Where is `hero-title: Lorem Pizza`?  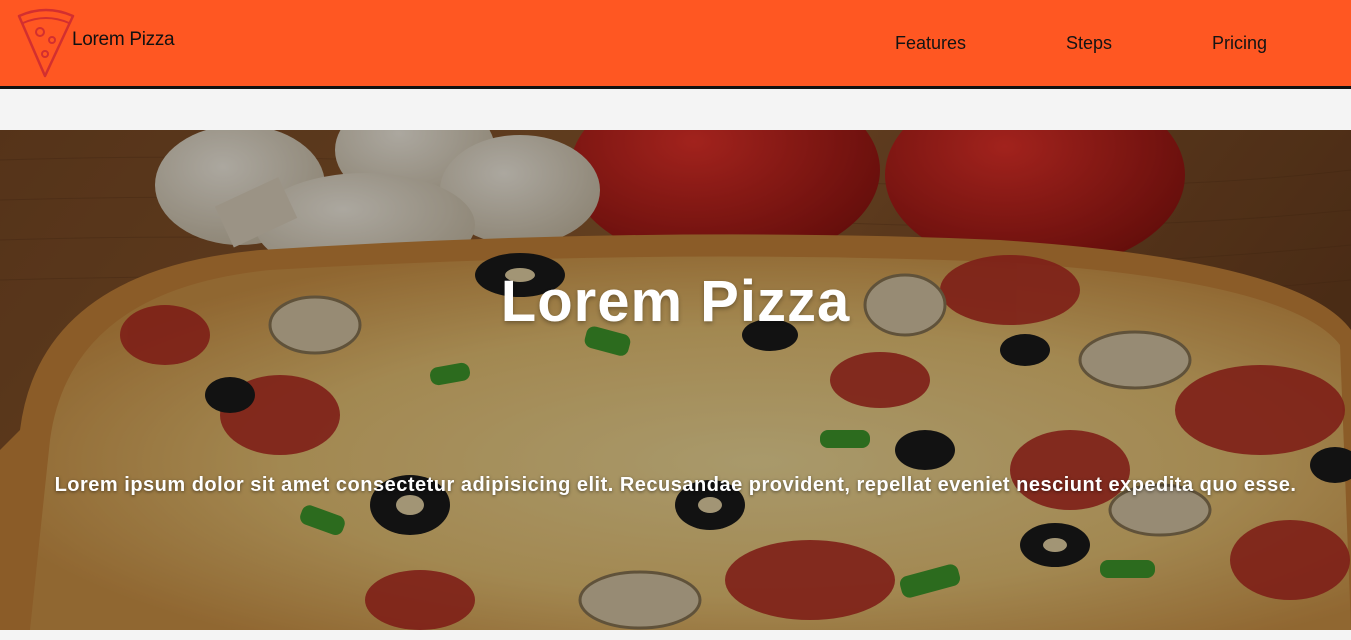
hero-title: Lorem Pizza is located at coordinates (675, 301).